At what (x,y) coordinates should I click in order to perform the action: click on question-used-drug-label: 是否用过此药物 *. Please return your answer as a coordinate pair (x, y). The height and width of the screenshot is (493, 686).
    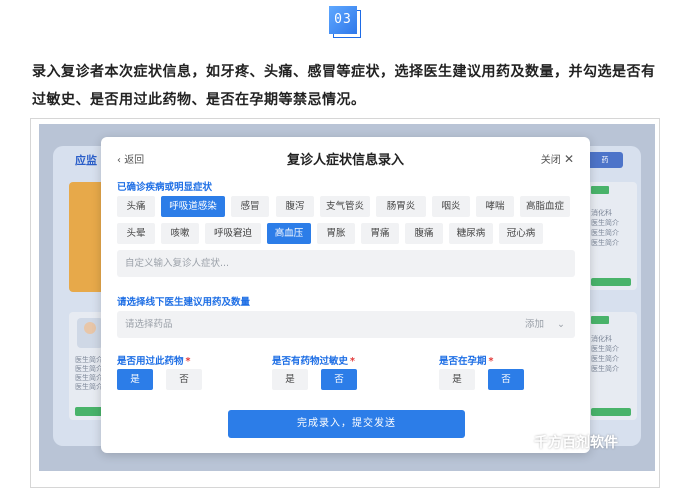
    Looking at the image, I should click on (154, 361).